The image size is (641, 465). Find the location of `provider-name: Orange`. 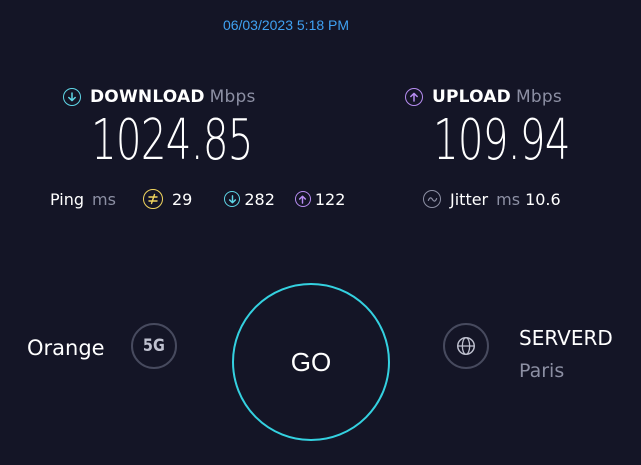

provider-name: Orange is located at coordinates (66, 348).